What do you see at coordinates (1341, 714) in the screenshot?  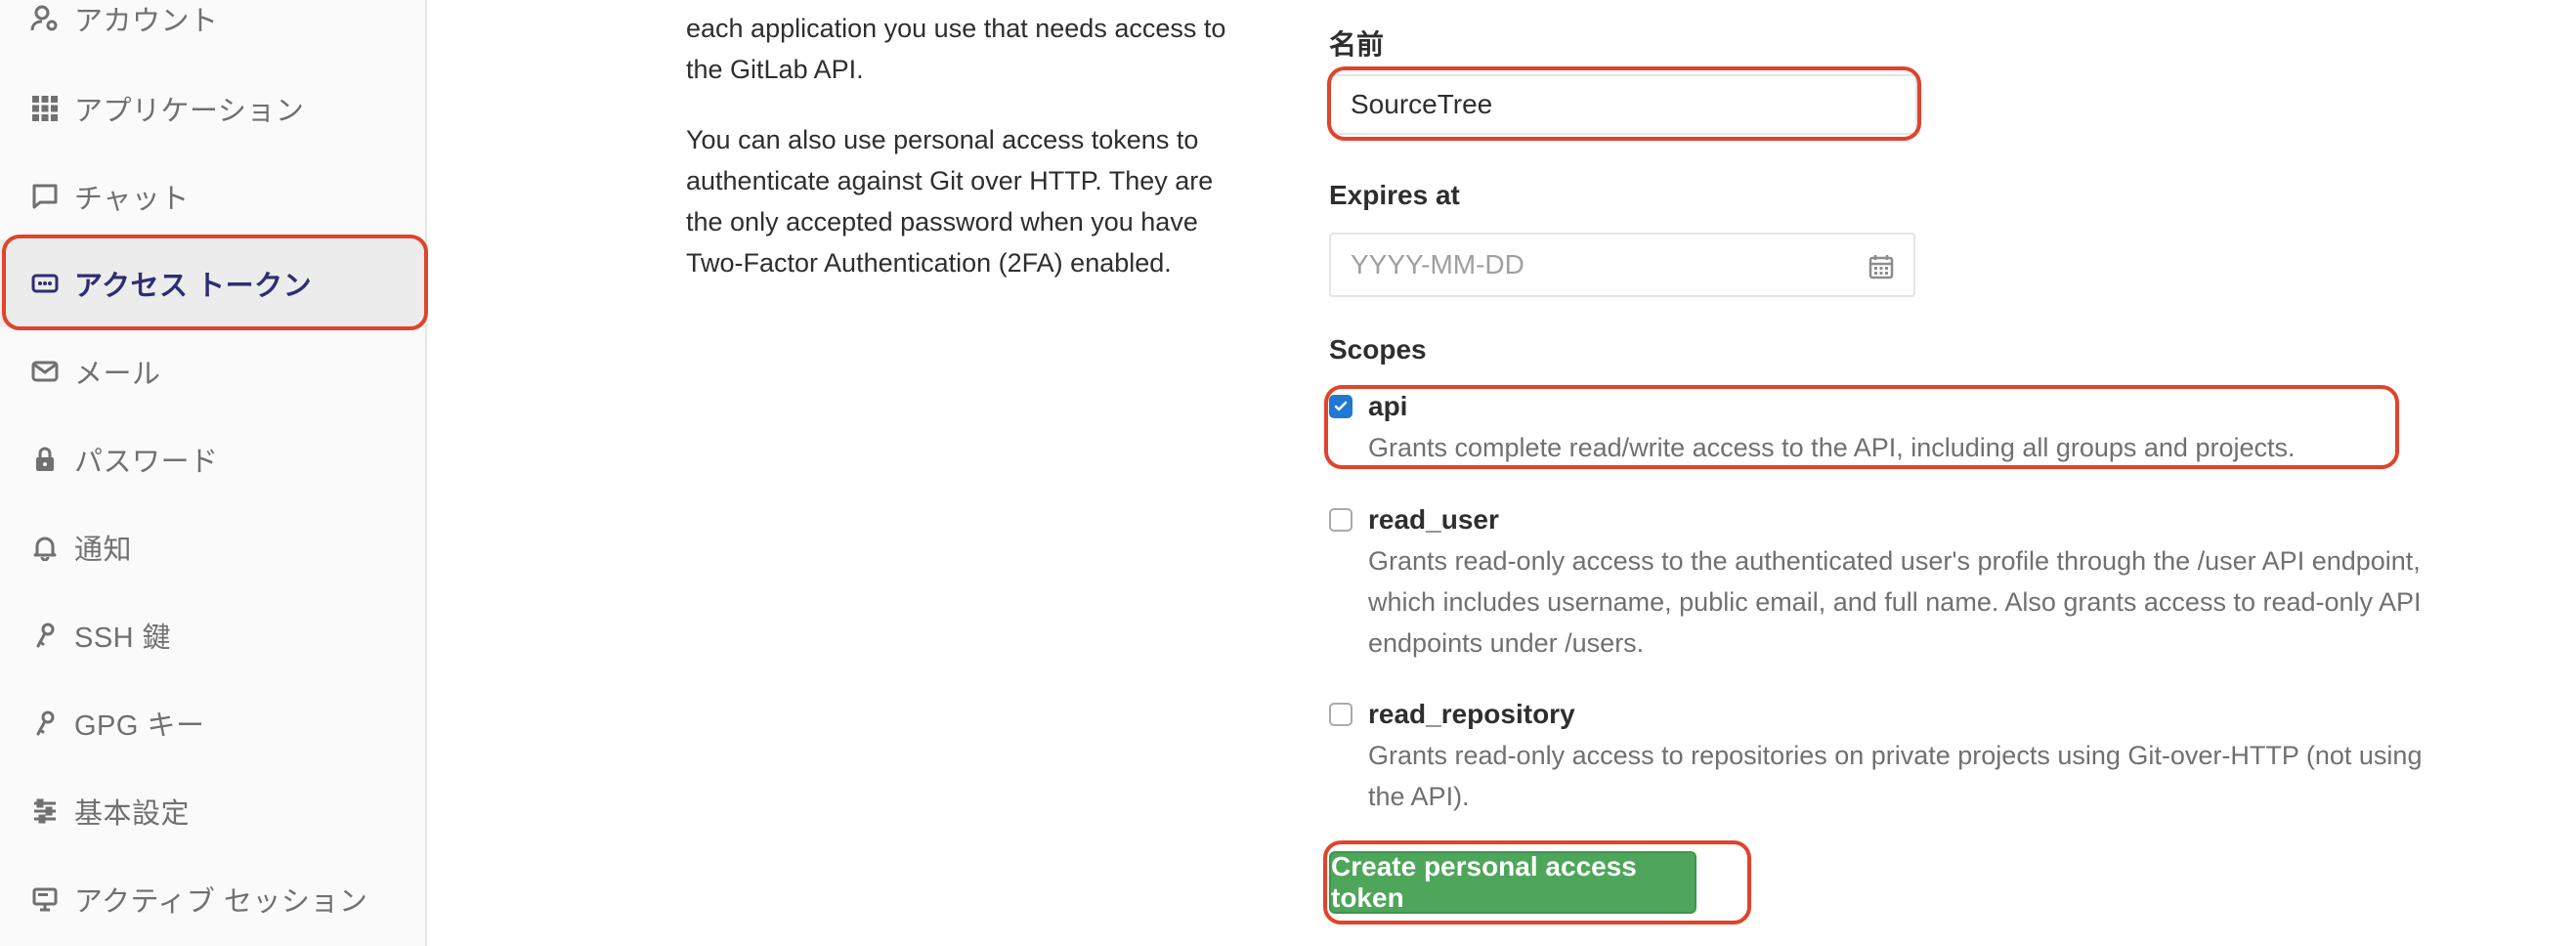 I see `read-repository-scope-checkbox` at bounding box center [1341, 714].